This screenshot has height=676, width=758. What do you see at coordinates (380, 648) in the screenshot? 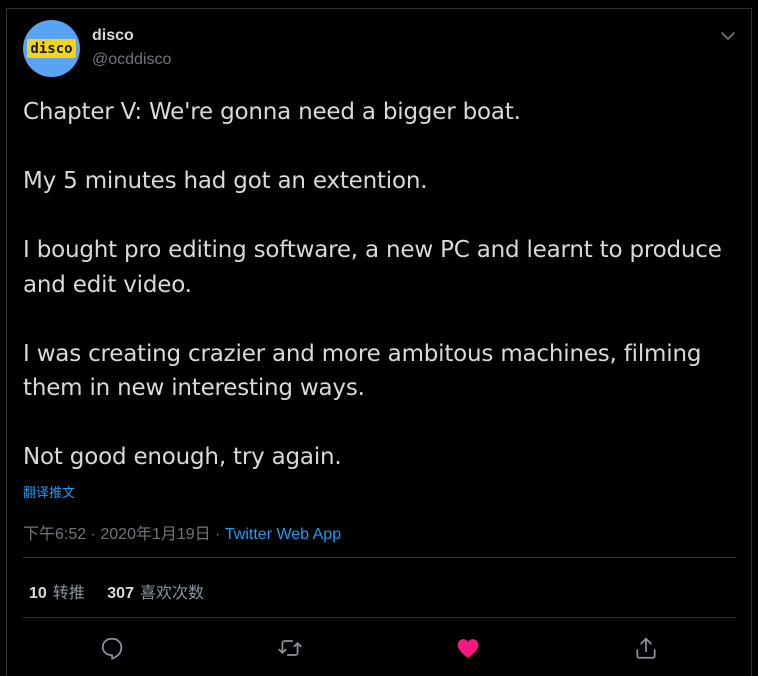
I see `tweet-actions` at bounding box center [380, 648].